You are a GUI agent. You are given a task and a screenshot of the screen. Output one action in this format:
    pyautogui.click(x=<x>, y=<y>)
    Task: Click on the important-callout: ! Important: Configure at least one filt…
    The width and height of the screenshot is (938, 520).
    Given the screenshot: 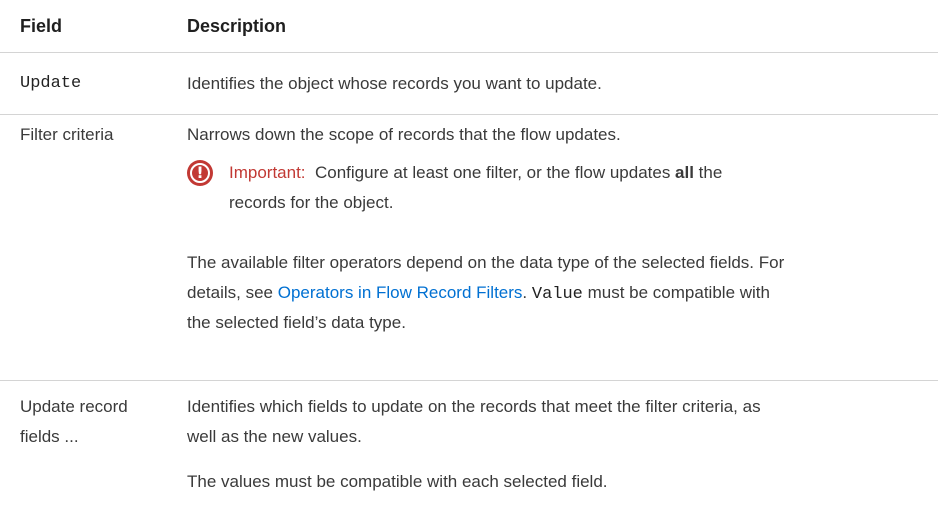 What is the action you would take?
    pyautogui.click(x=557, y=193)
    